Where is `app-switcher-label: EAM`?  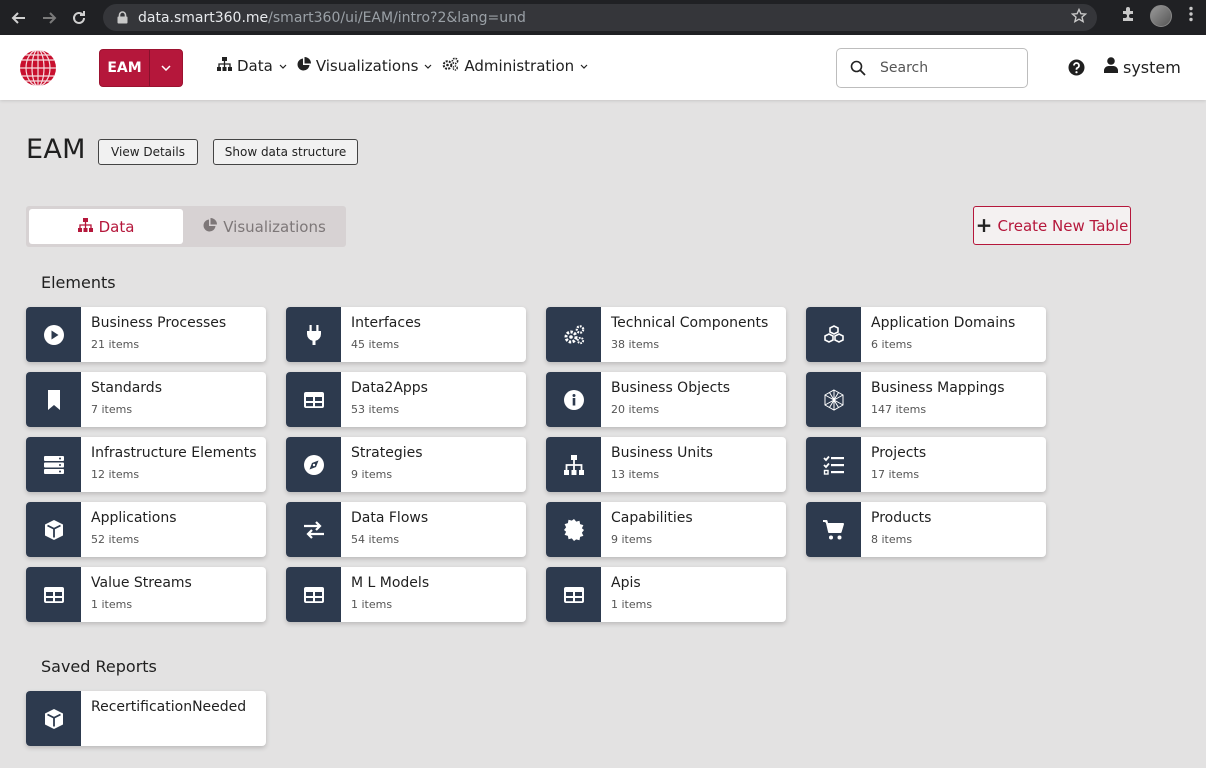
app-switcher-label: EAM is located at coordinates (125, 68).